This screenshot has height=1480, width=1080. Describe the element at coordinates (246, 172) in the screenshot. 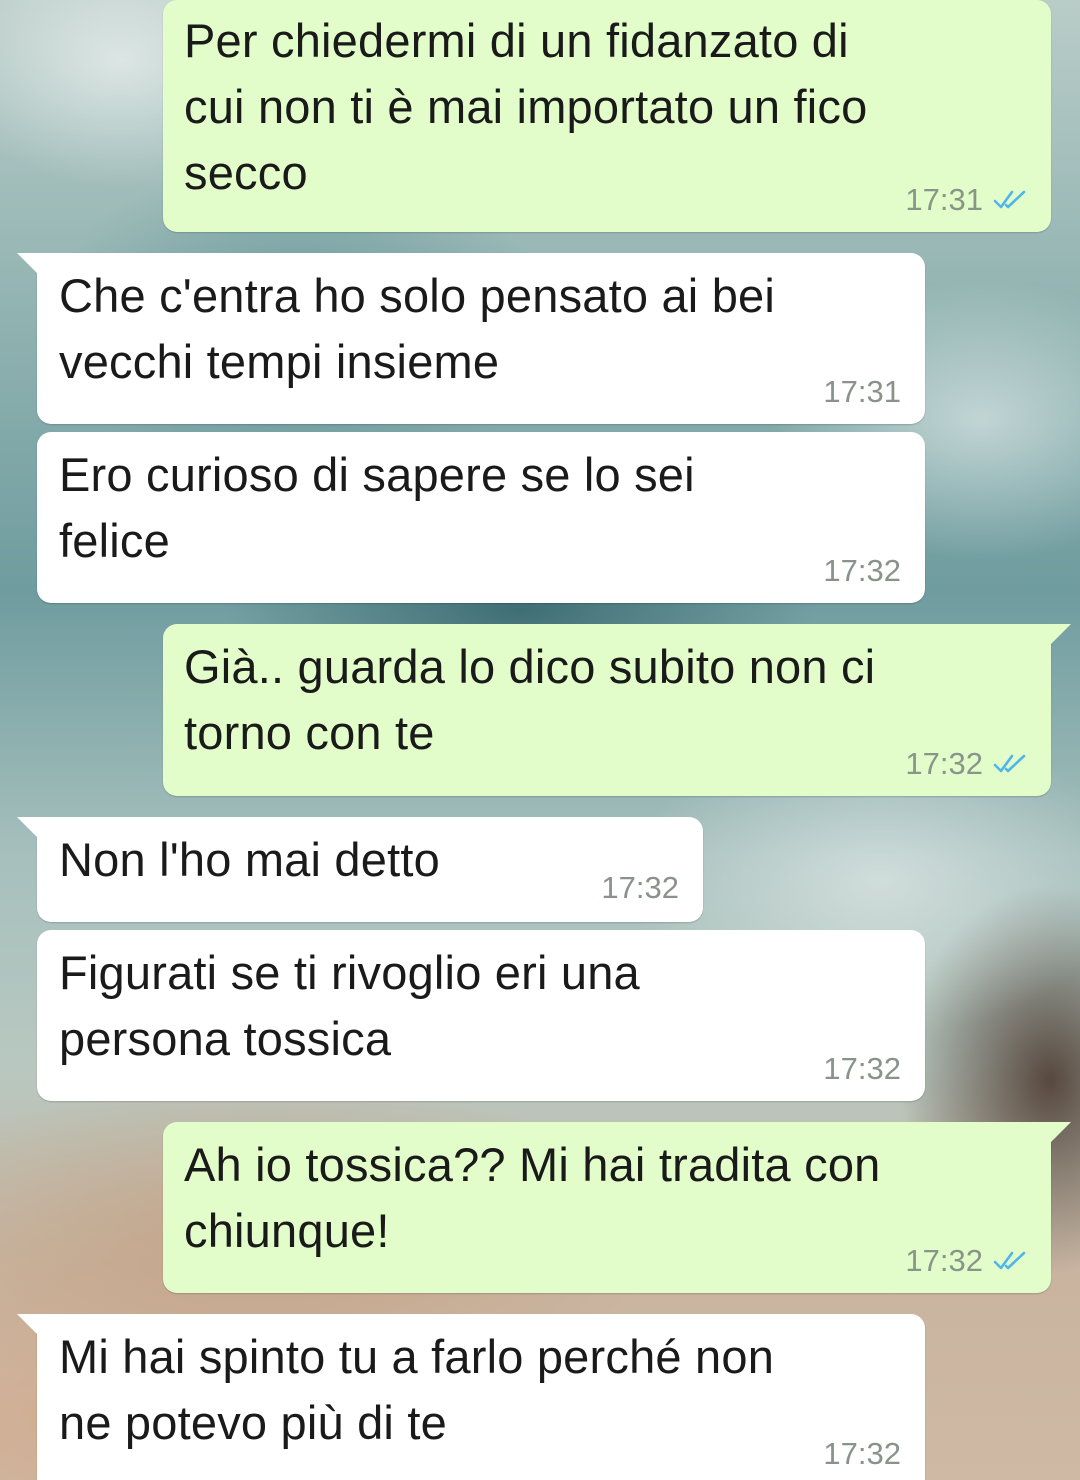

I see `message-line: secco` at that location.